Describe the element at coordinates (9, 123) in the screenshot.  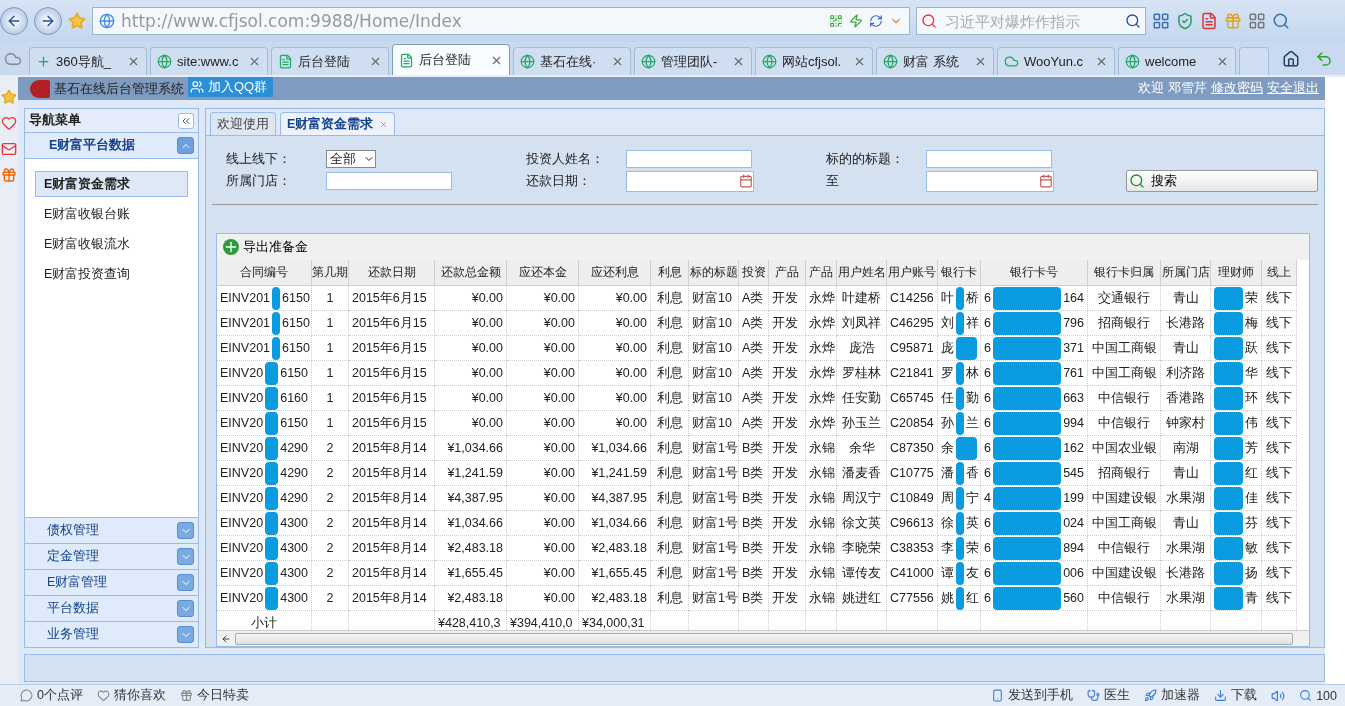
I see `heart-icon` at that location.